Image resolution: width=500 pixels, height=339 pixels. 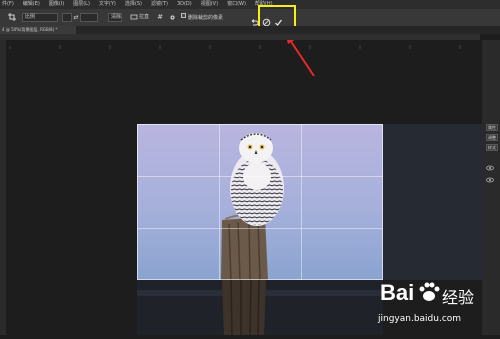 What do you see at coordinates (236, 4) in the screenshot?
I see `menu-window: 窗口(W)` at bounding box center [236, 4].